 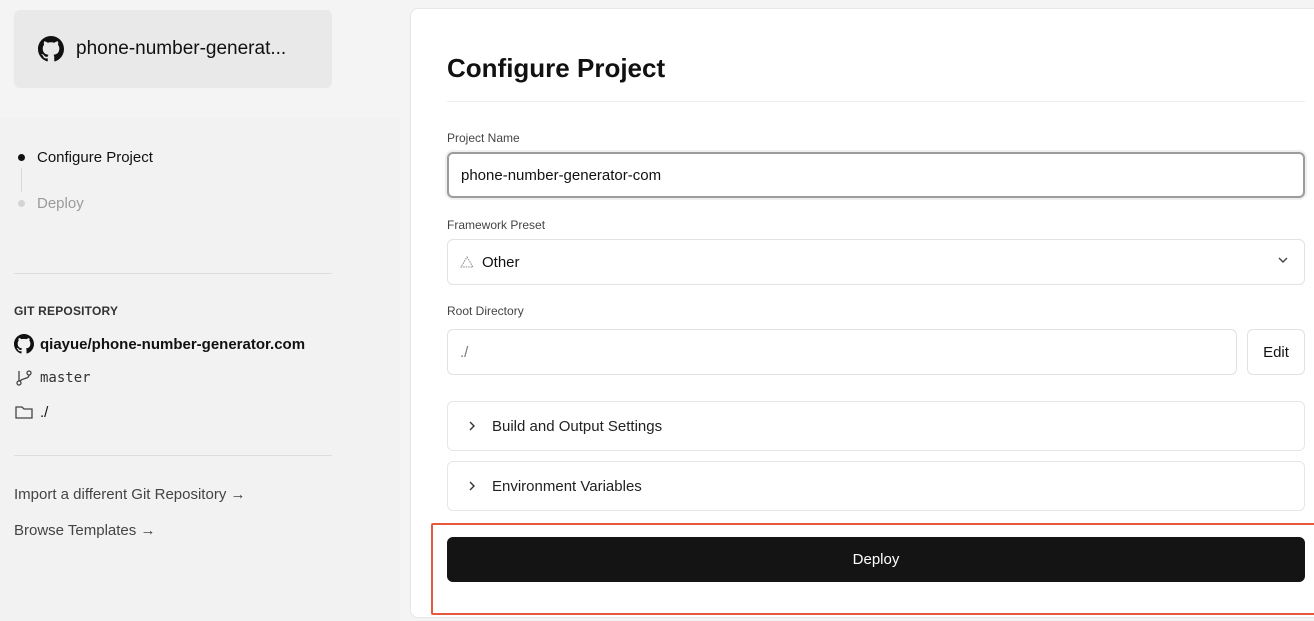 I want to click on step-connector, so click(x=21, y=180).